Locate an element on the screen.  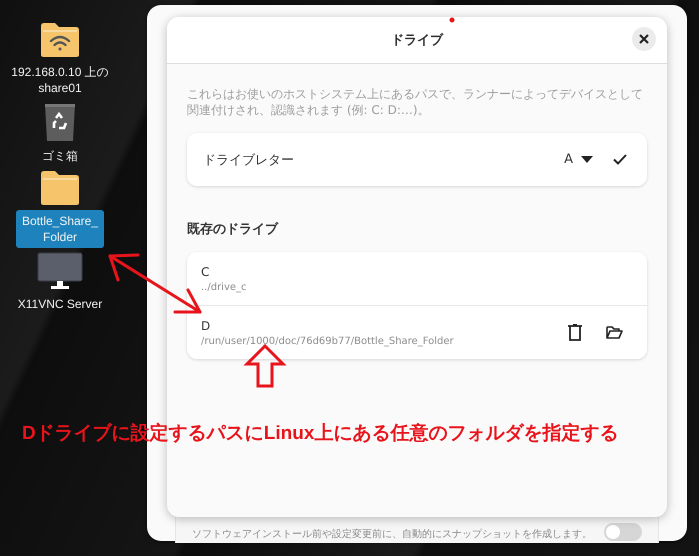
dialog-title: ドライブ is located at coordinates (417, 40).